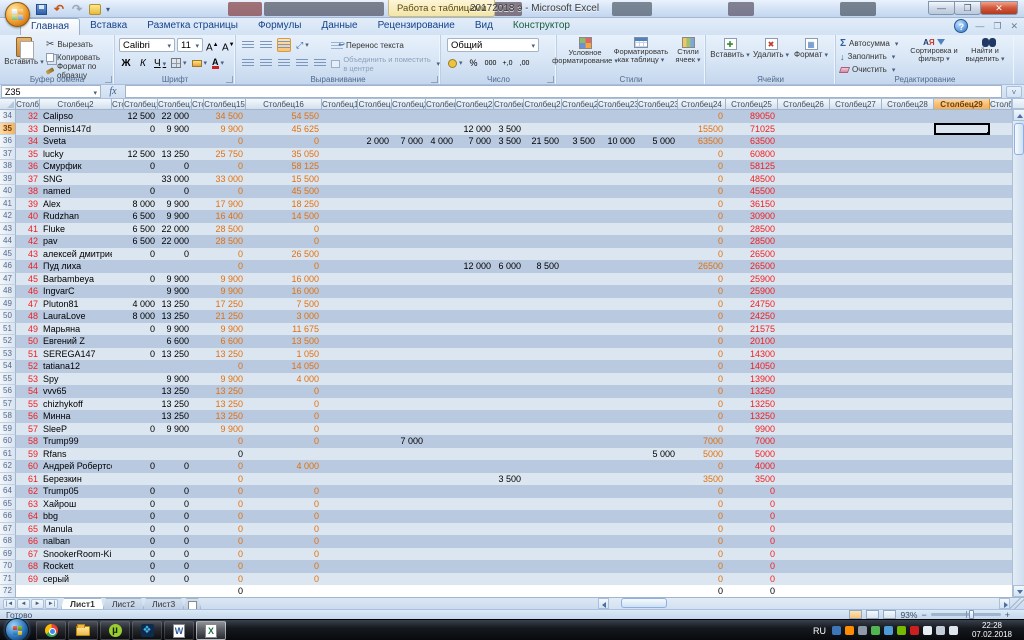 This screenshot has height=640, width=1024. I want to click on cell-r38-c9, so click(340, 166).